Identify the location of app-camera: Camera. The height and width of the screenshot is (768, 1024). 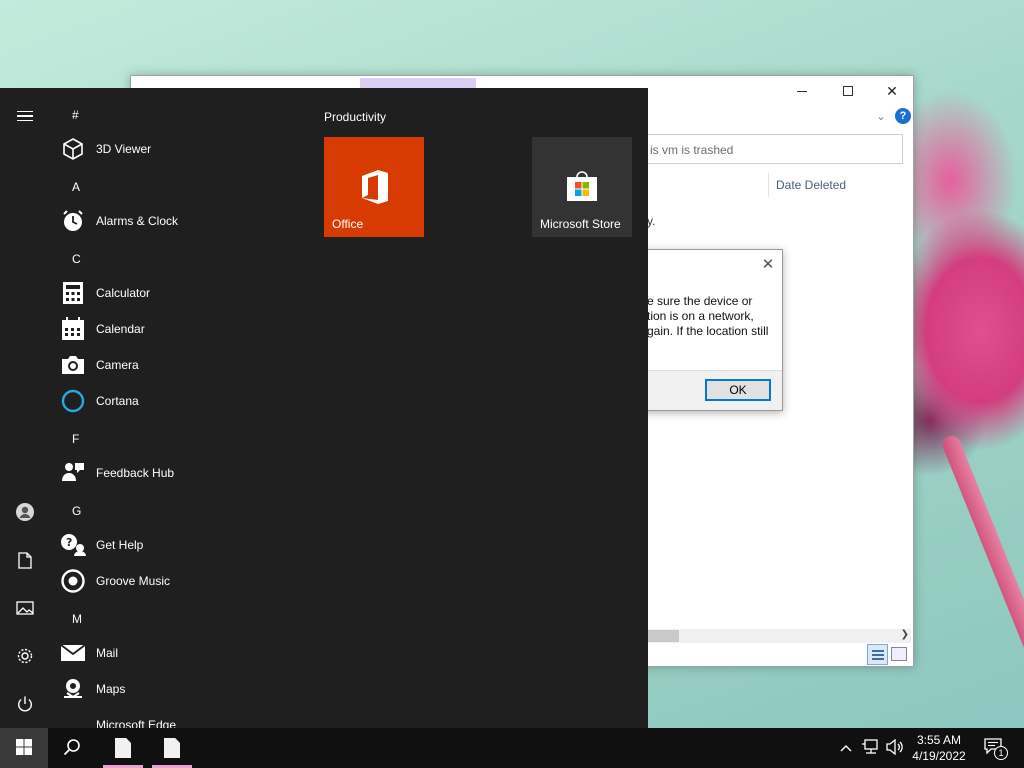
(180, 365).